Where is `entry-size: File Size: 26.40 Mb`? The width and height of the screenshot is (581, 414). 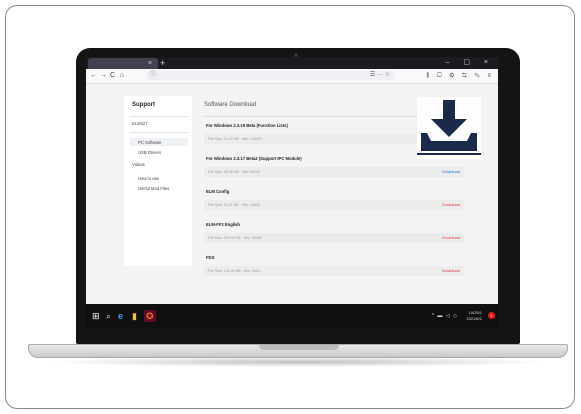
entry-size: File Size: 26.40 Mb is located at coordinates (223, 172).